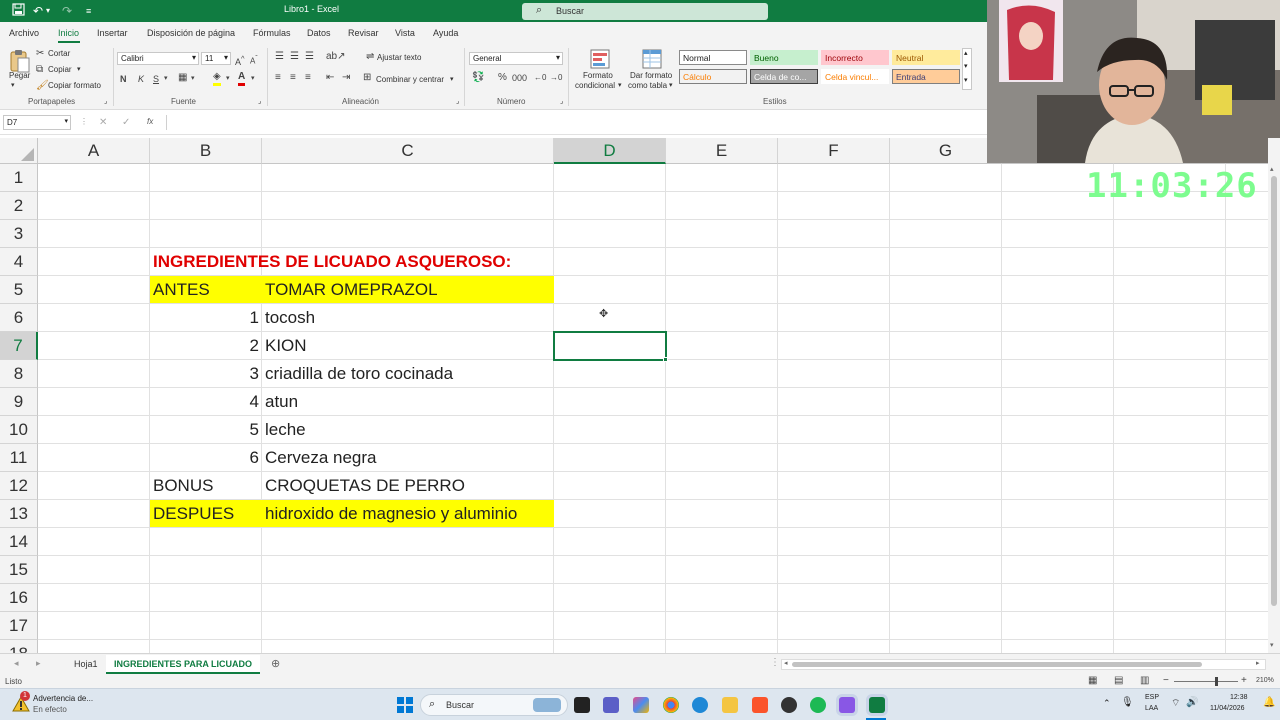 This screenshot has width=1280, height=720. I want to click on horizontal-scrollbar: ◂ ▸, so click(1023, 664).